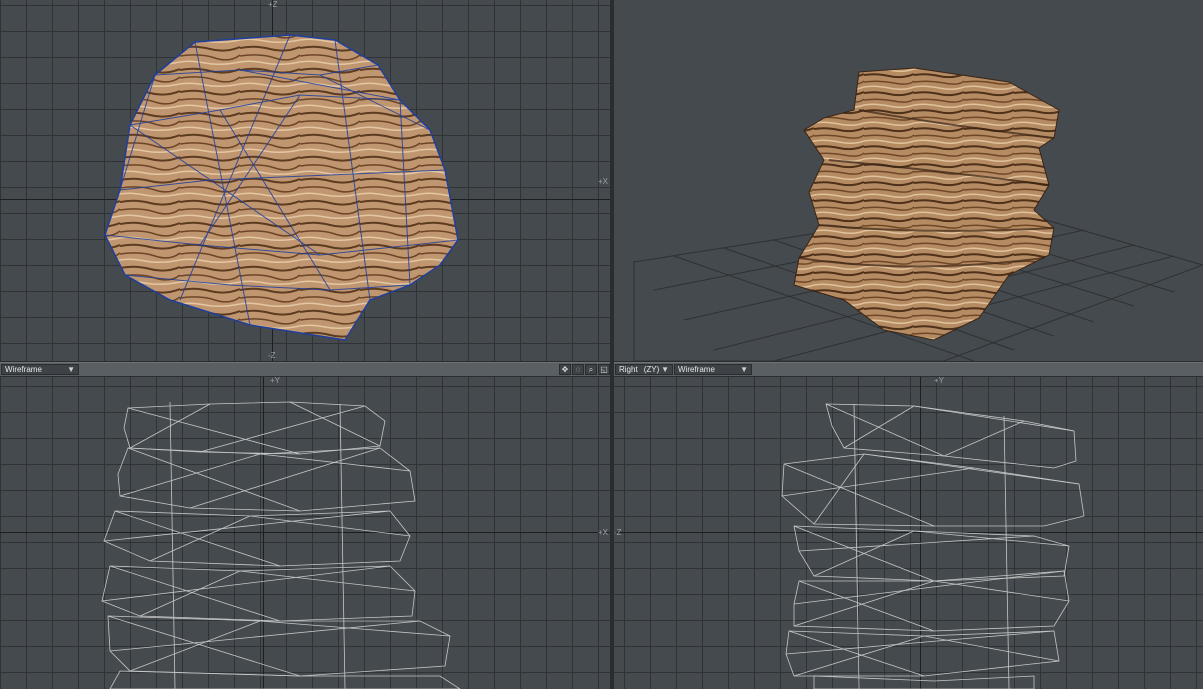 This screenshot has height=689, width=1203. I want to click on viewport-toolbar-right: Right (ZY) ▼ Wireframe ▼, so click(908, 369).